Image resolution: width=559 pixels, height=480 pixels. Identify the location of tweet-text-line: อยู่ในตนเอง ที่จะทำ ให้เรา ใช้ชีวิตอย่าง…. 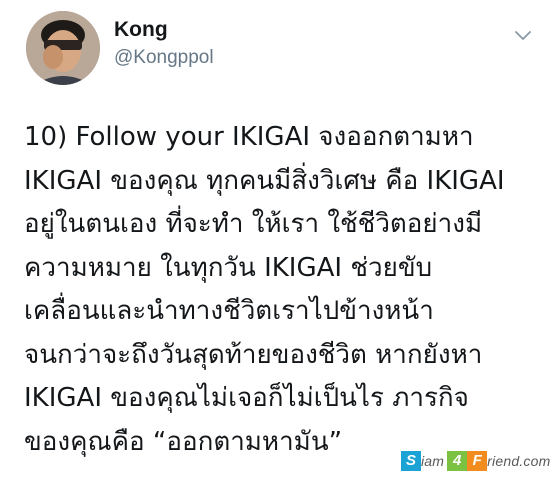
(253, 224).